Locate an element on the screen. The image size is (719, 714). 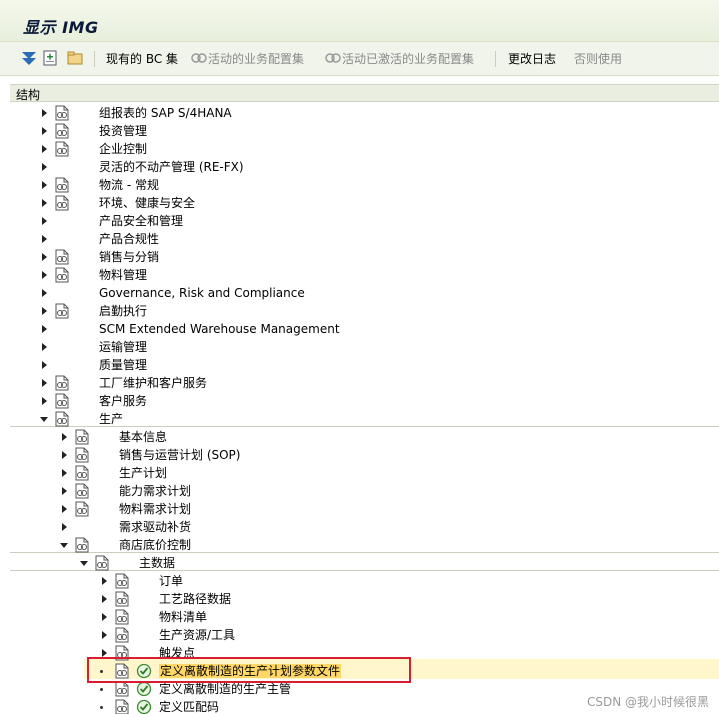
tree-node-label: 产品安全和管理 is located at coordinates (141, 221).